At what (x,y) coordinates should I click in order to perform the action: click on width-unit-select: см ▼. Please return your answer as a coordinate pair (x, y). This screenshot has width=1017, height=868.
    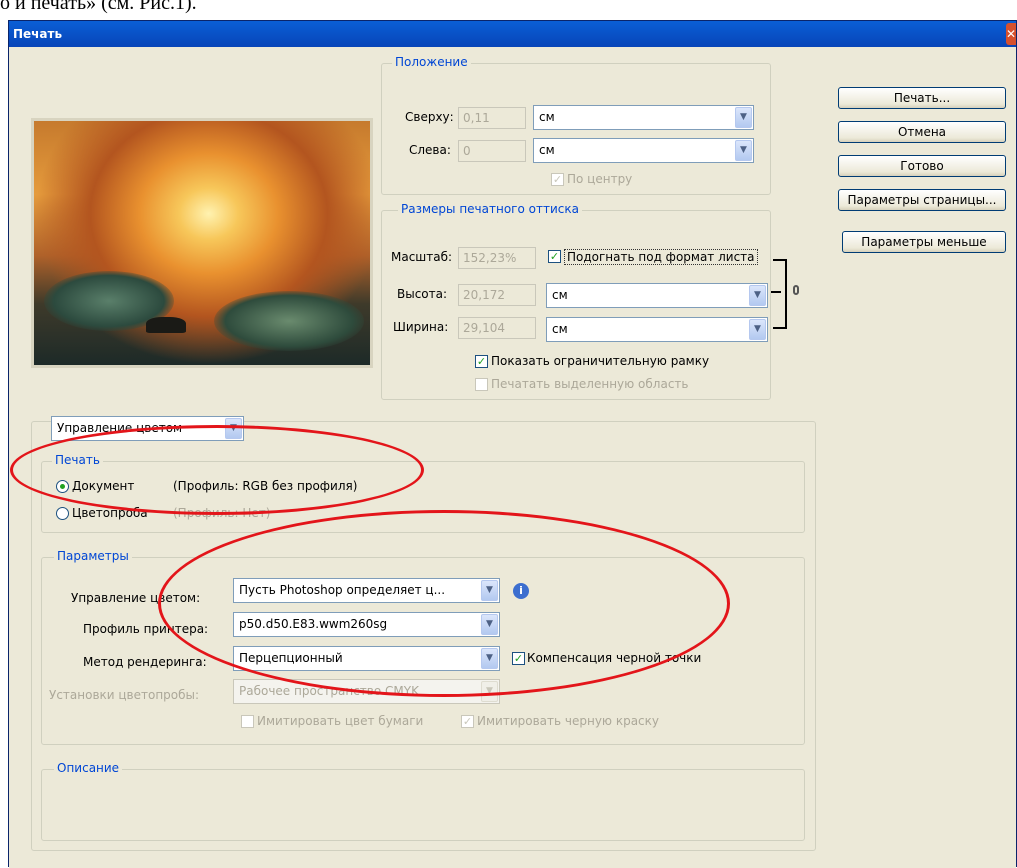
    Looking at the image, I should click on (657, 329).